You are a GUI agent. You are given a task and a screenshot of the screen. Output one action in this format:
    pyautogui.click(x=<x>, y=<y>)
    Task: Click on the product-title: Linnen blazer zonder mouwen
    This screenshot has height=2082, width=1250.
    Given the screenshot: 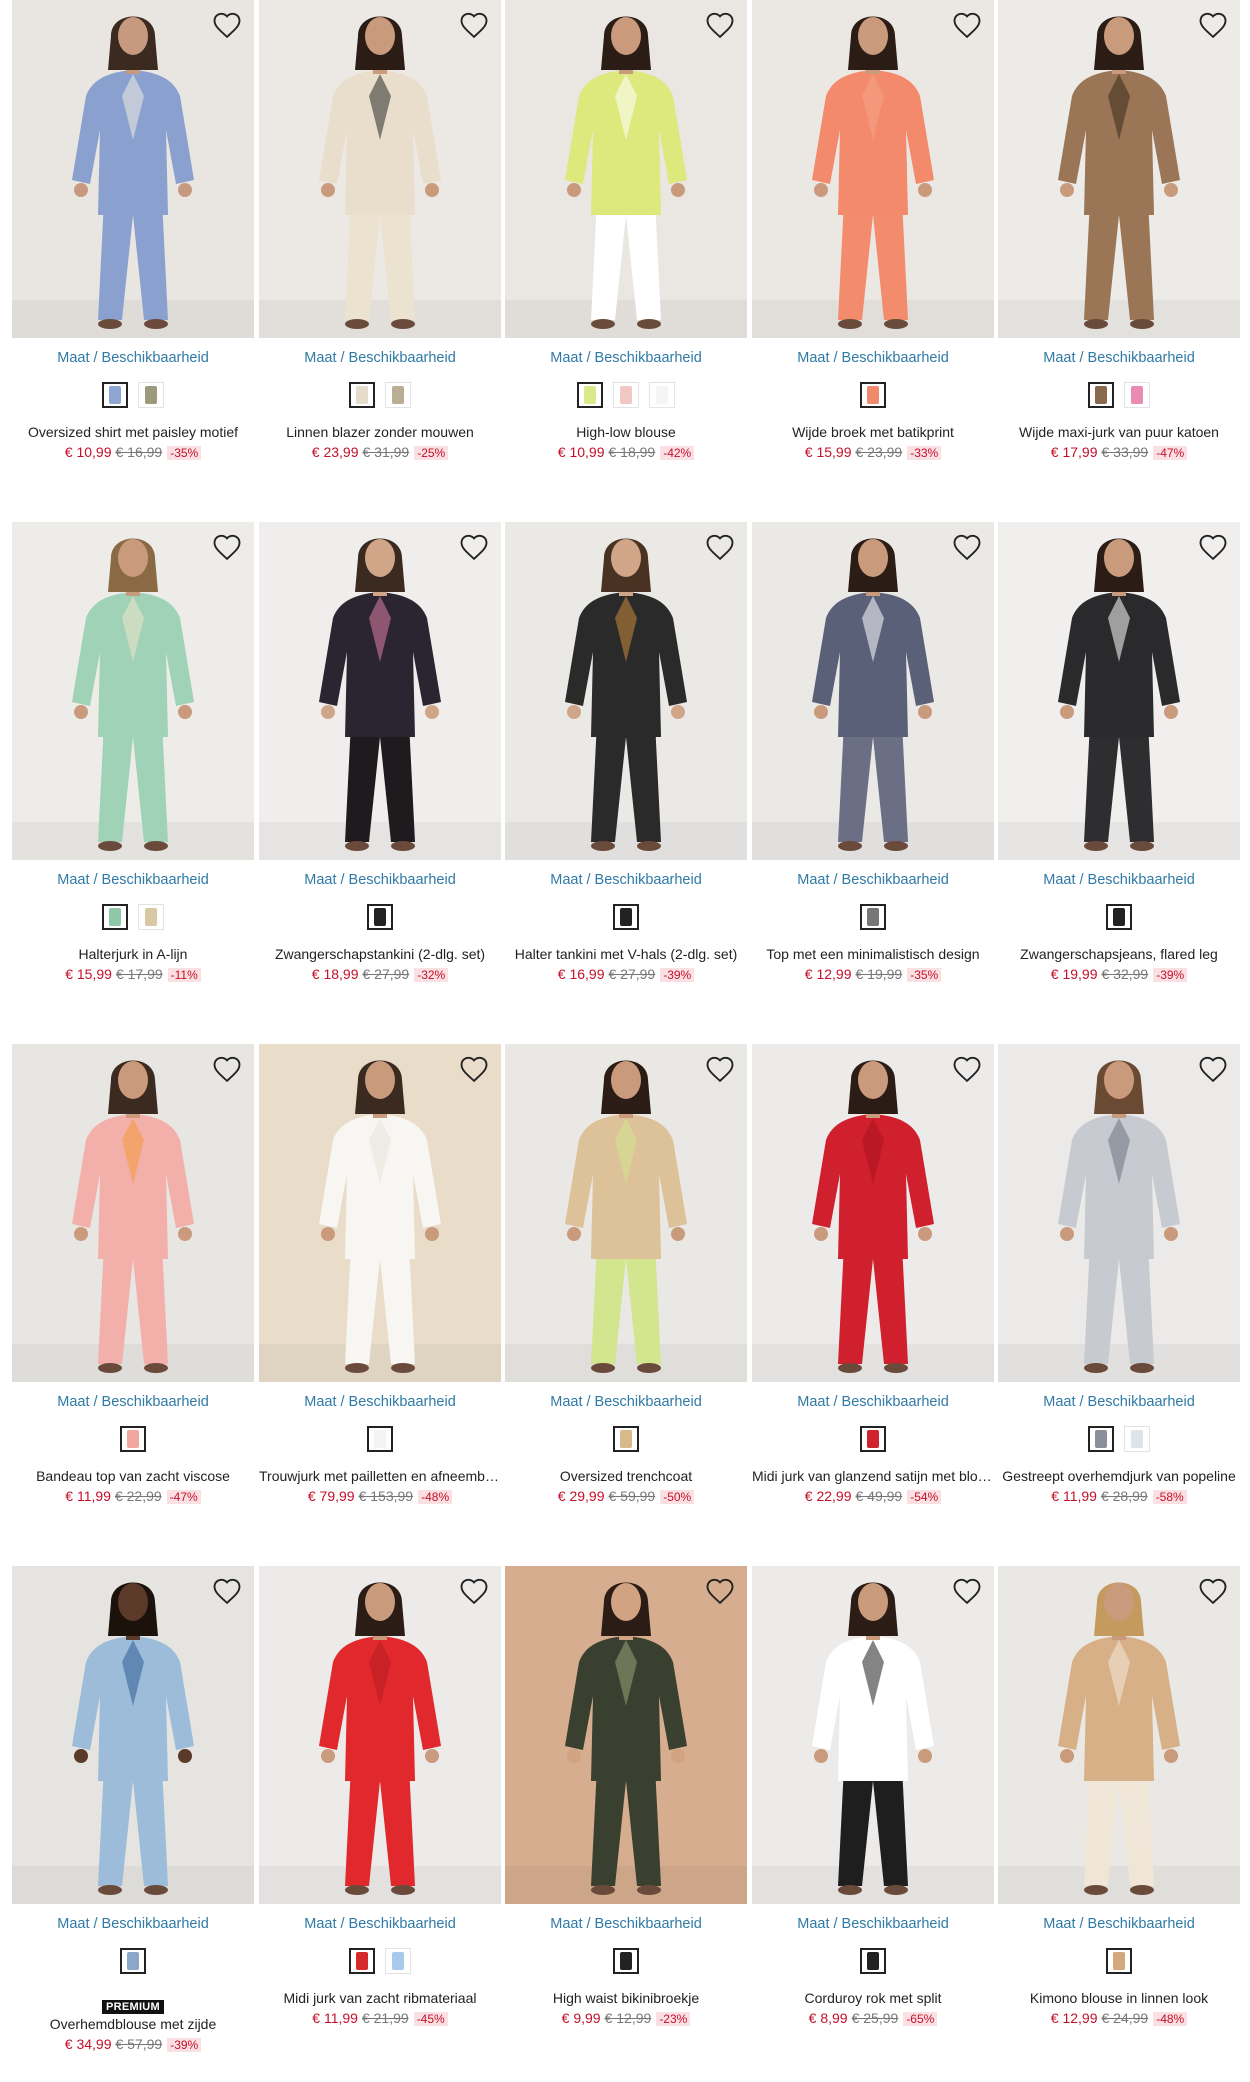 What is the action you would take?
    pyautogui.click(x=380, y=432)
    